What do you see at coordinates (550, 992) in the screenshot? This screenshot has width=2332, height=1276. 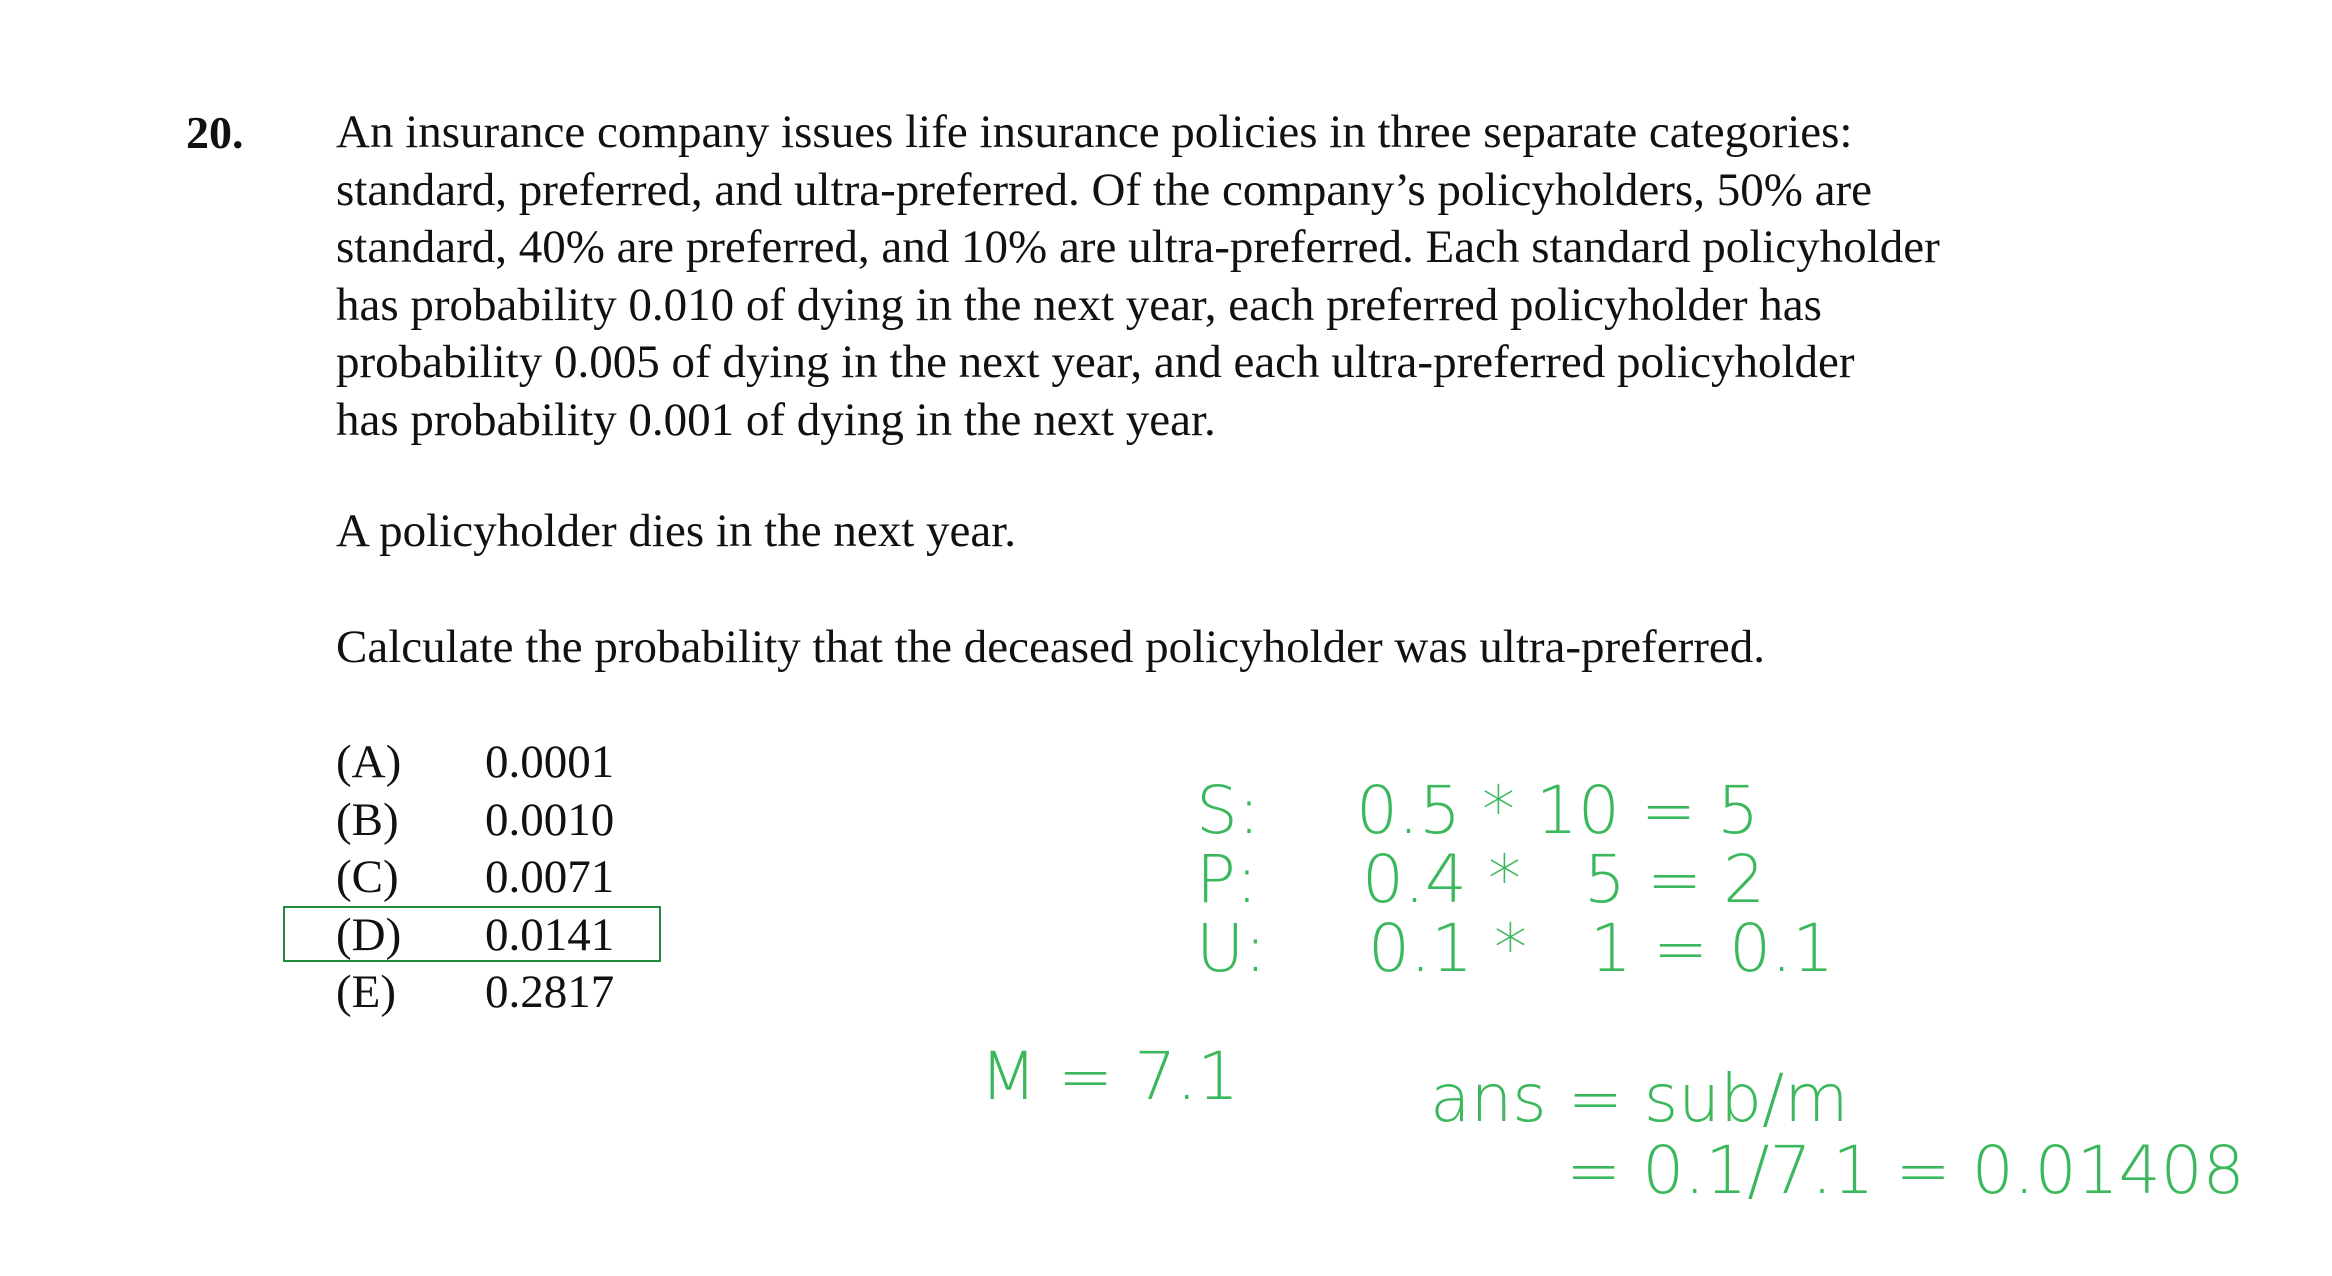 I see `option-value: 0.2817` at bounding box center [550, 992].